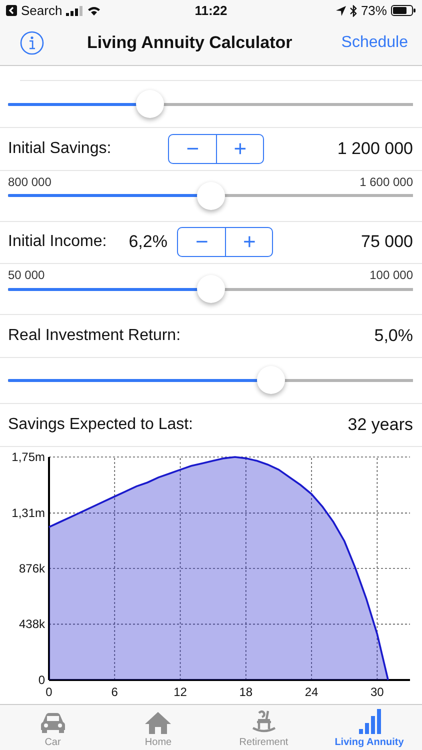 The height and width of the screenshot is (750, 422). Describe the element at coordinates (28, 457) in the screenshot. I see `y-tick-label: 1,75m` at that location.